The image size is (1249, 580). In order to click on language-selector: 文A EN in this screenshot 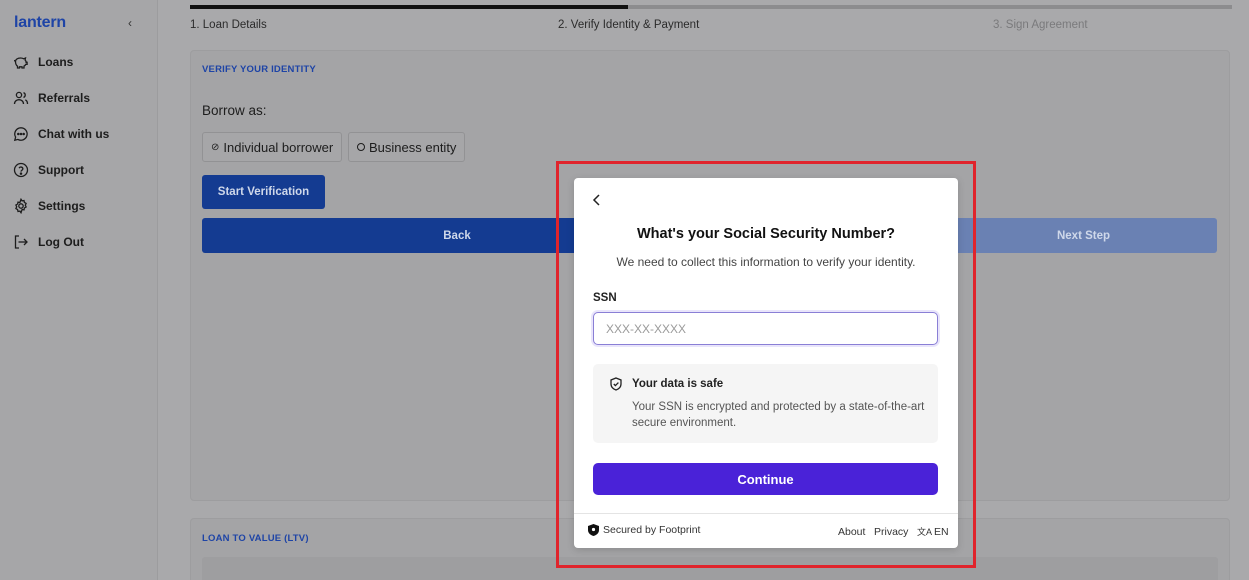, I will do `click(933, 531)`.